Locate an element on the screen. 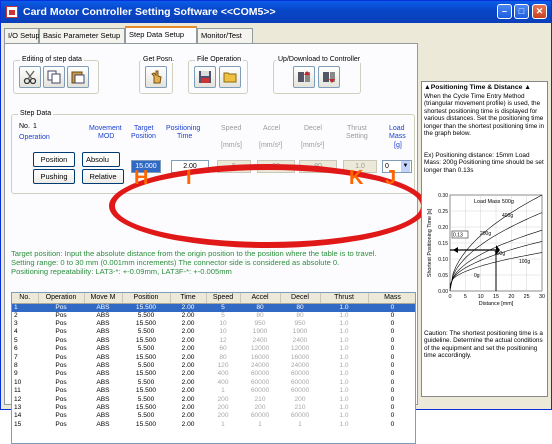  maximize-button: □ is located at coordinates (521, 11).